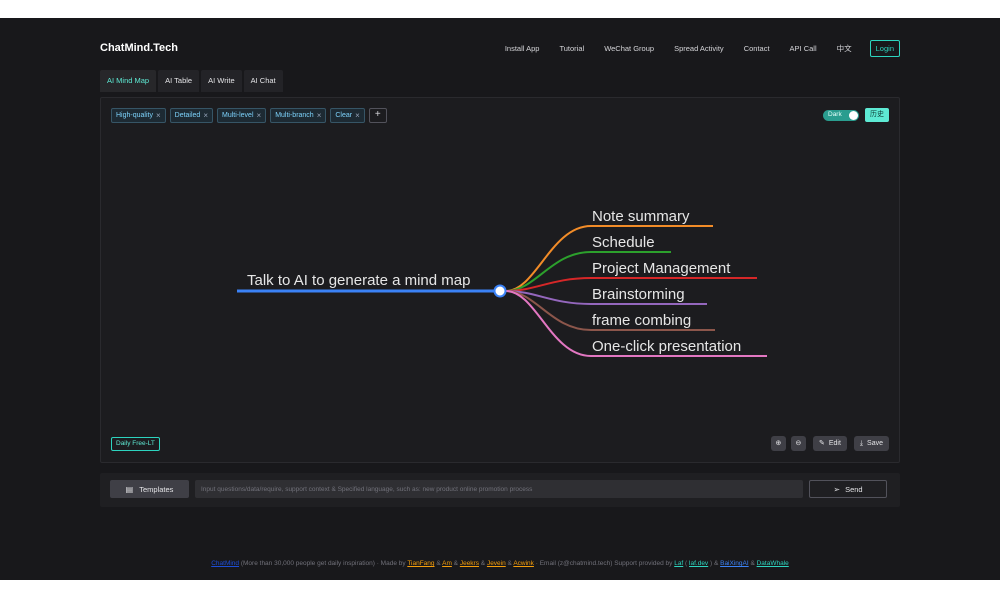  What do you see at coordinates (358, 280) in the screenshot?
I see `root-node-label: Talk to AI to generate a mind map` at bounding box center [358, 280].